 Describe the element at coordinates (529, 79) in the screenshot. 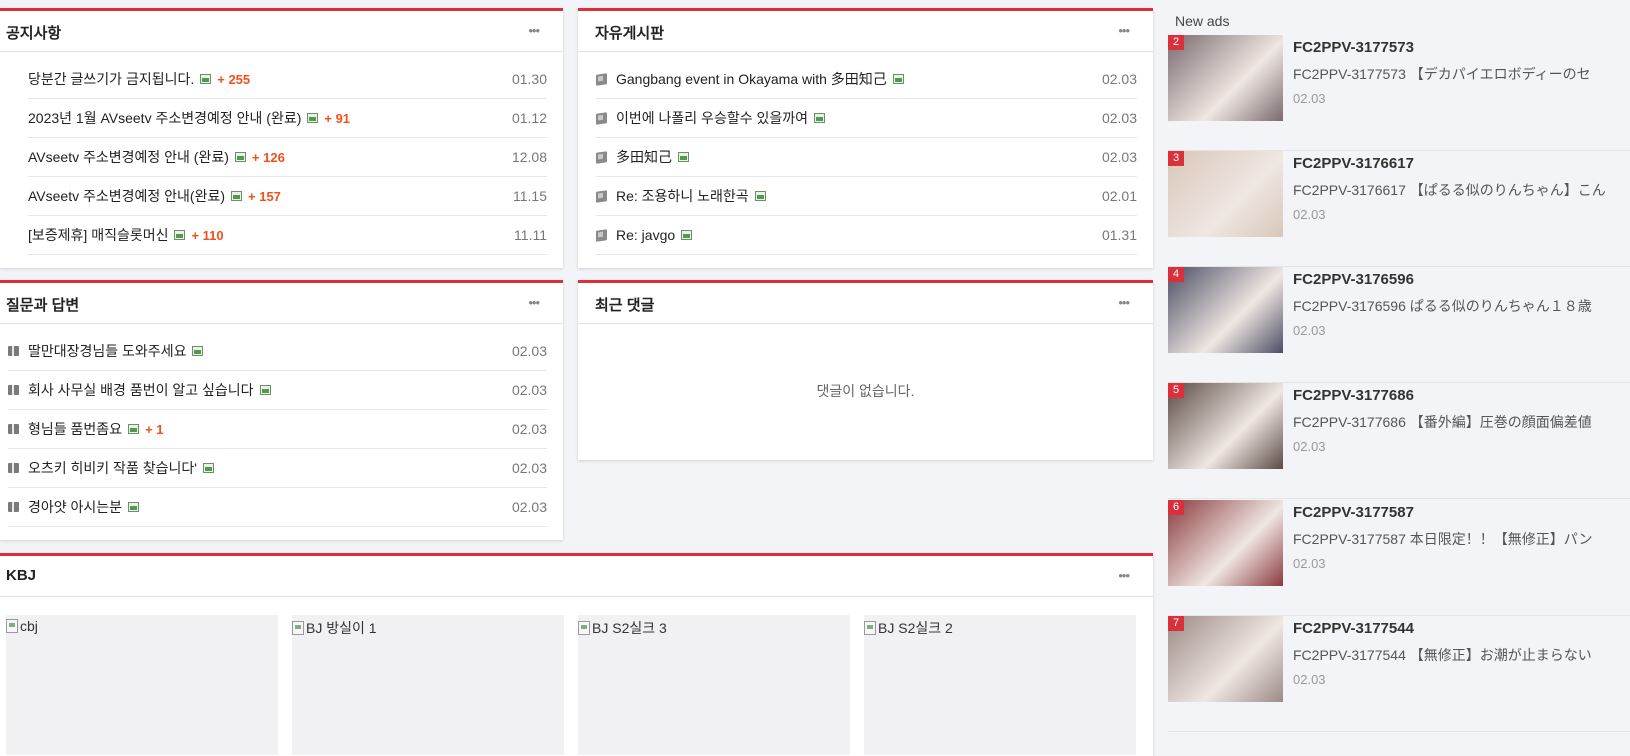

I see `post-date: 01.30` at that location.